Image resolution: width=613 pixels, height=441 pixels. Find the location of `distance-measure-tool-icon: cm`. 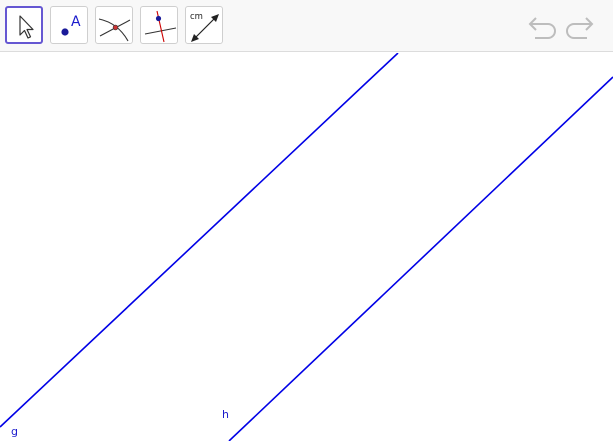

distance-measure-tool-icon: cm is located at coordinates (204, 27).